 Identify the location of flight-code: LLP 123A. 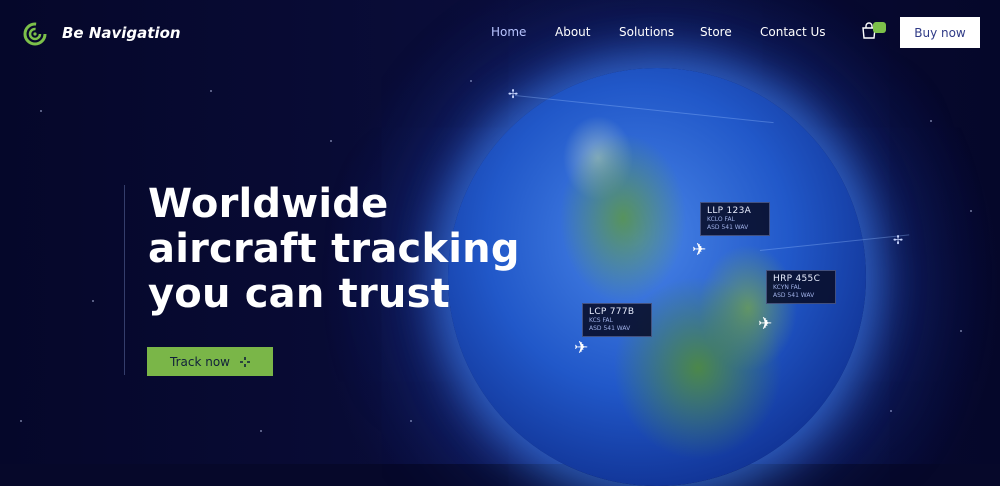
(729, 211).